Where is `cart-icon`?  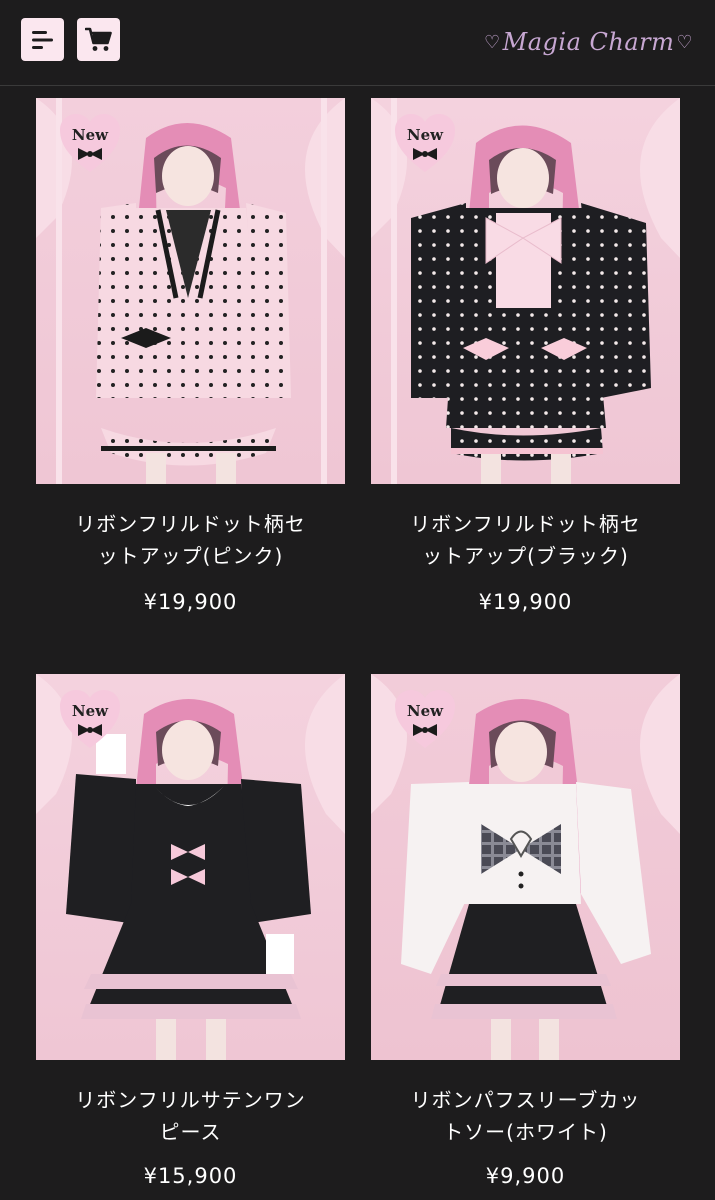
cart-icon is located at coordinates (98, 39).